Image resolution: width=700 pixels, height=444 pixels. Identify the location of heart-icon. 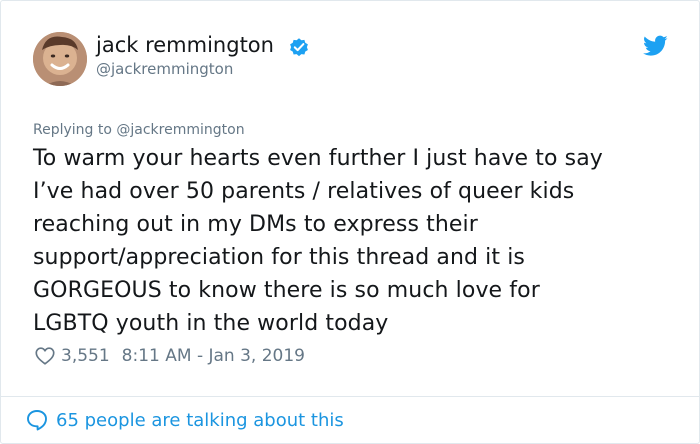
(45, 356).